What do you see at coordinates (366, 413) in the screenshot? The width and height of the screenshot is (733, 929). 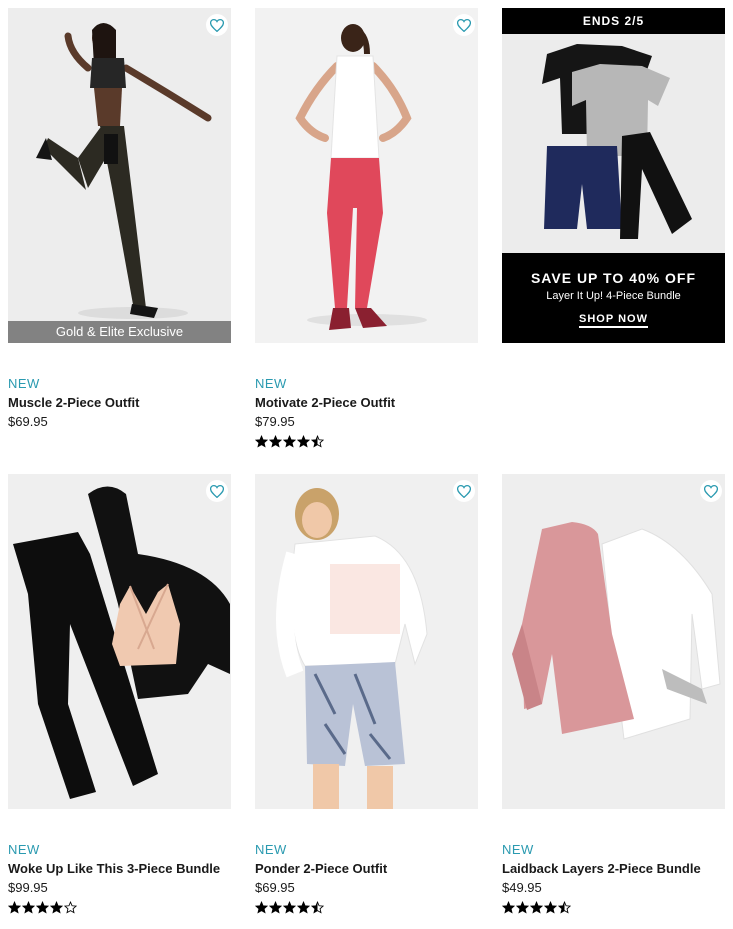 I see `product-info: NEW Motivate 2-Piece Outfit $79.95` at bounding box center [366, 413].